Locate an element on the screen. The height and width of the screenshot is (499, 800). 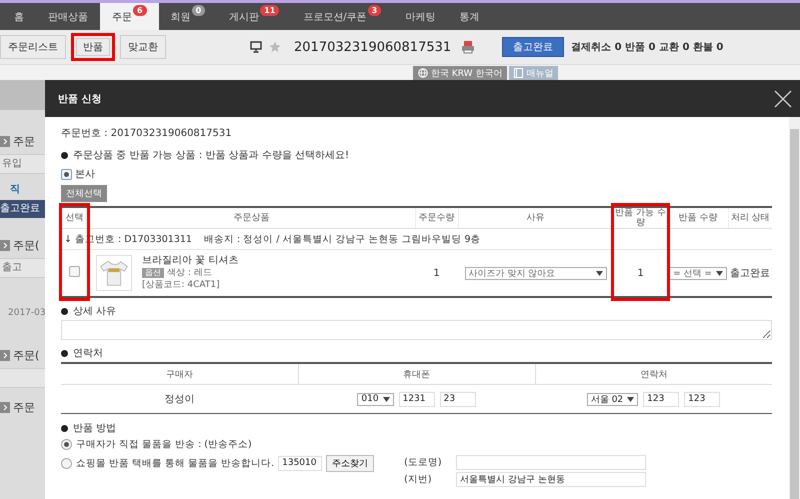
tshirt-thumbnail is located at coordinates (114, 273).